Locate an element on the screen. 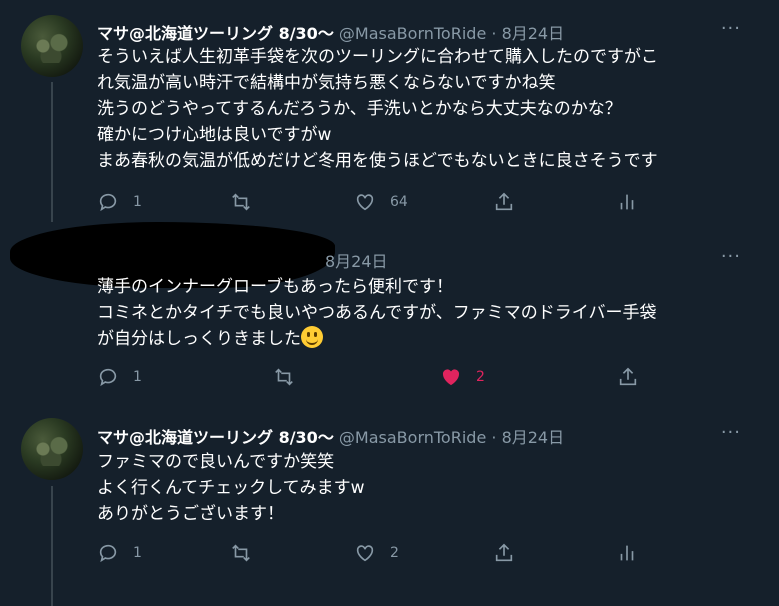  tweet-actions: 1 64 is located at coordinates (377, 203).